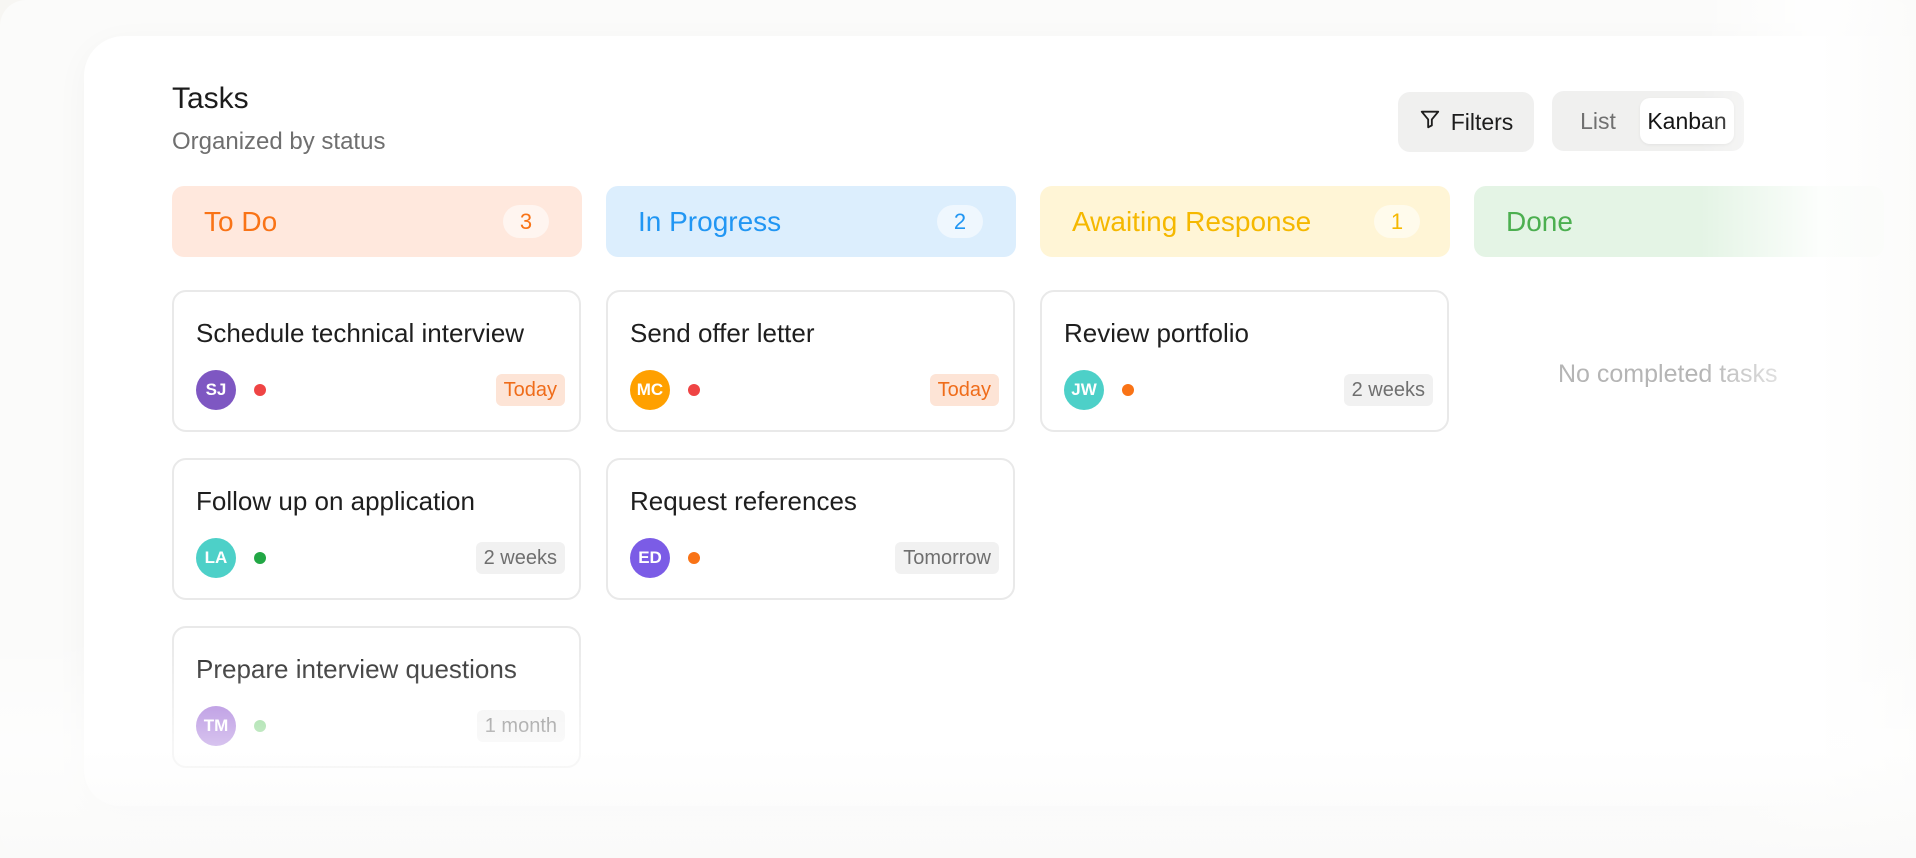  What do you see at coordinates (1430, 122) in the screenshot?
I see `filter-icon` at bounding box center [1430, 122].